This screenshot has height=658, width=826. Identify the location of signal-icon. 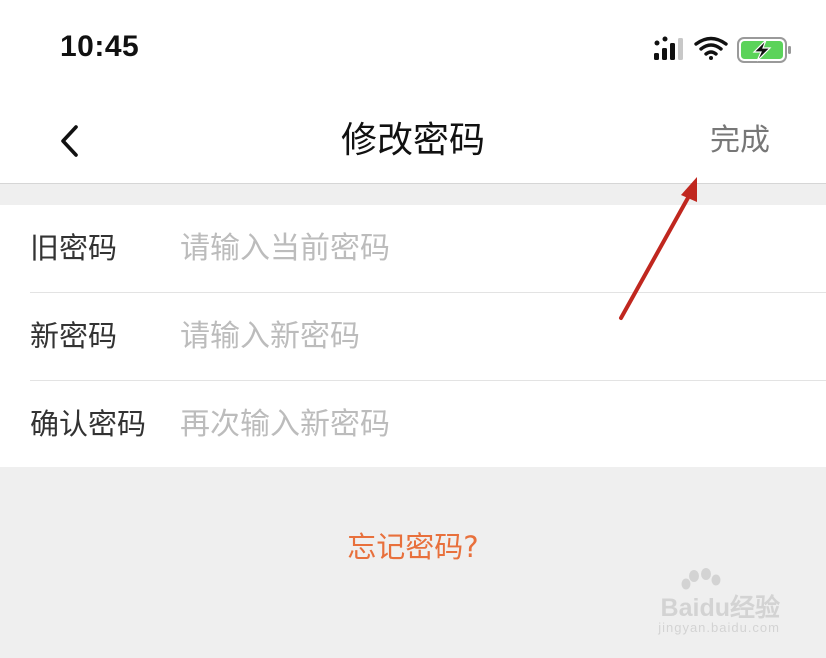
(668, 48).